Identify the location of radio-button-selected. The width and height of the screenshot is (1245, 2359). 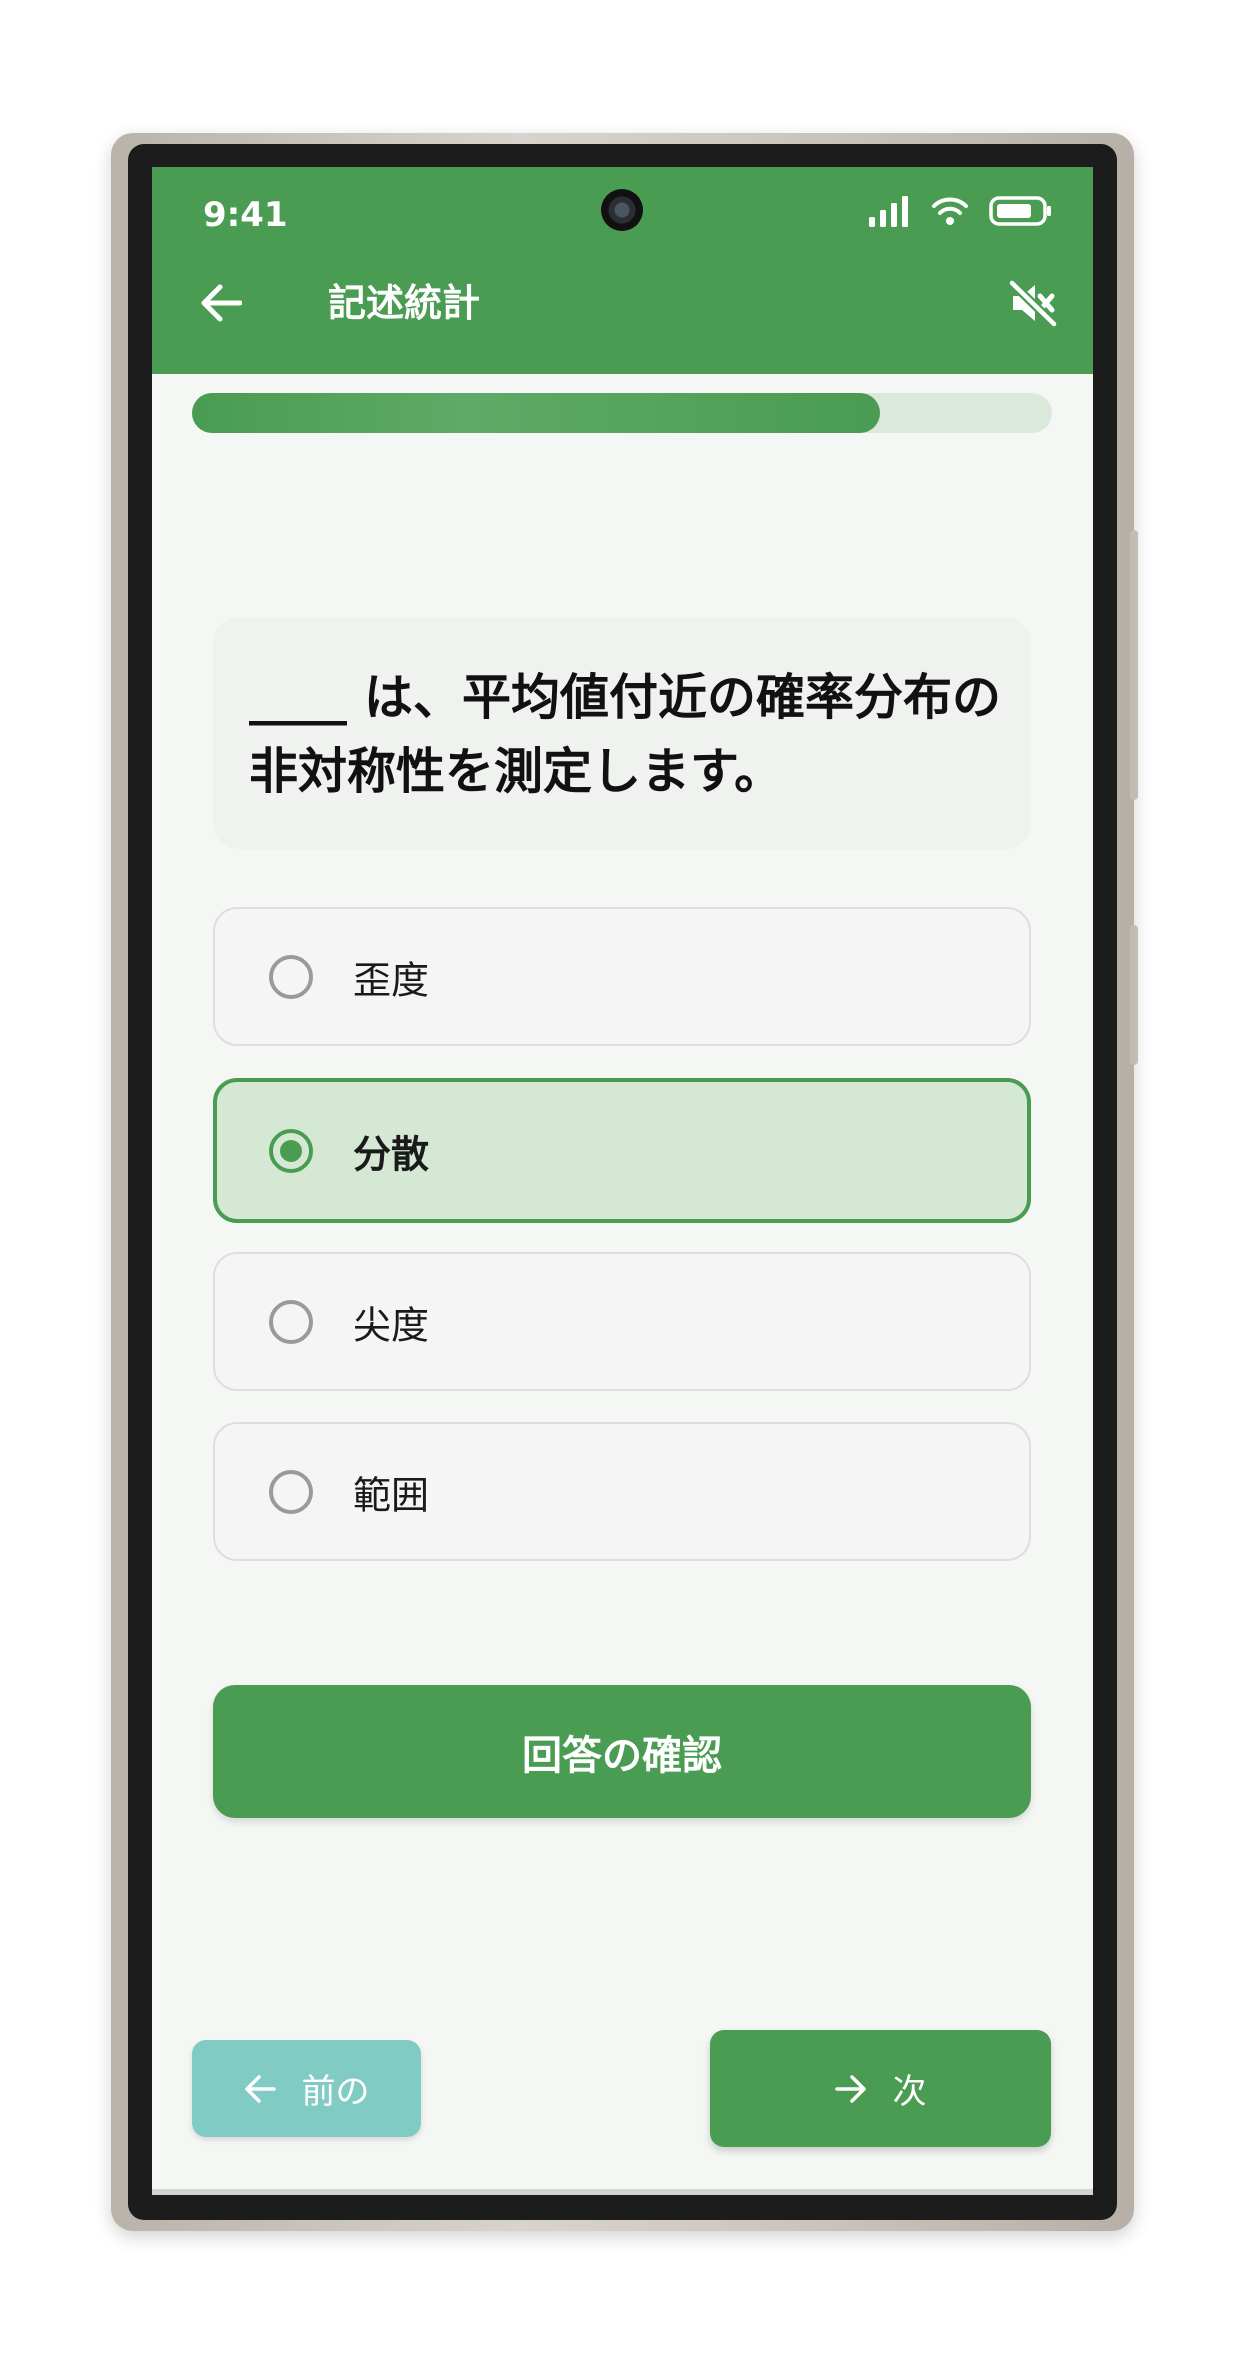
(291, 1150).